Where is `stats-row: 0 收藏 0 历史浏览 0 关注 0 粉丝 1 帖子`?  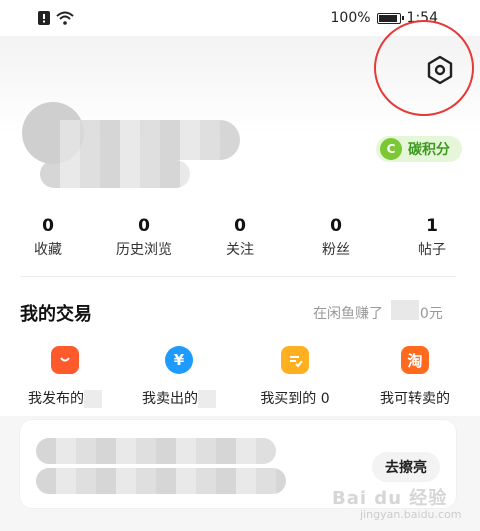 stats-row: 0 收藏 0 历史浏览 0 关注 0 粉丝 1 帖子 is located at coordinates (240, 241).